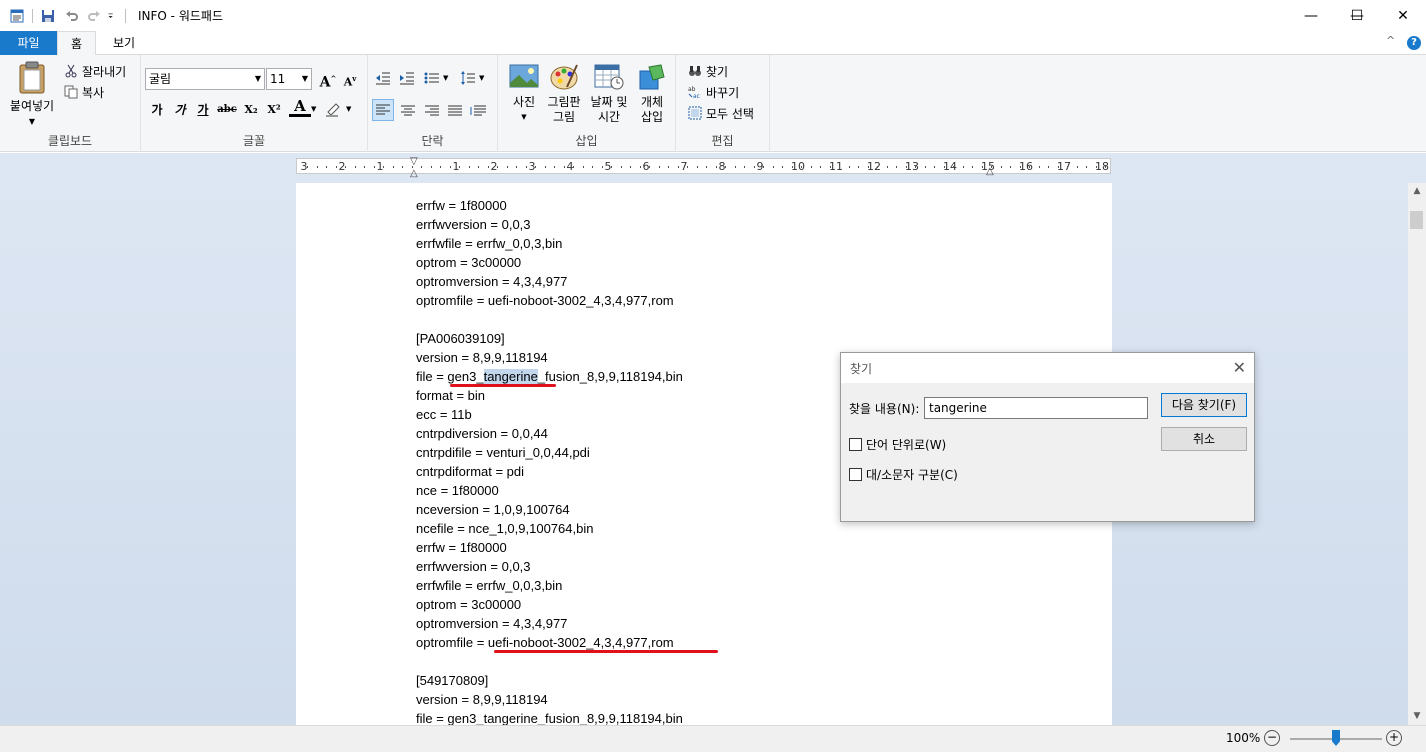 The height and width of the screenshot is (752, 1426). What do you see at coordinates (1047, 368) in the screenshot?
I see `find-dialog-titlebar: 찾기 ✕` at bounding box center [1047, 368].